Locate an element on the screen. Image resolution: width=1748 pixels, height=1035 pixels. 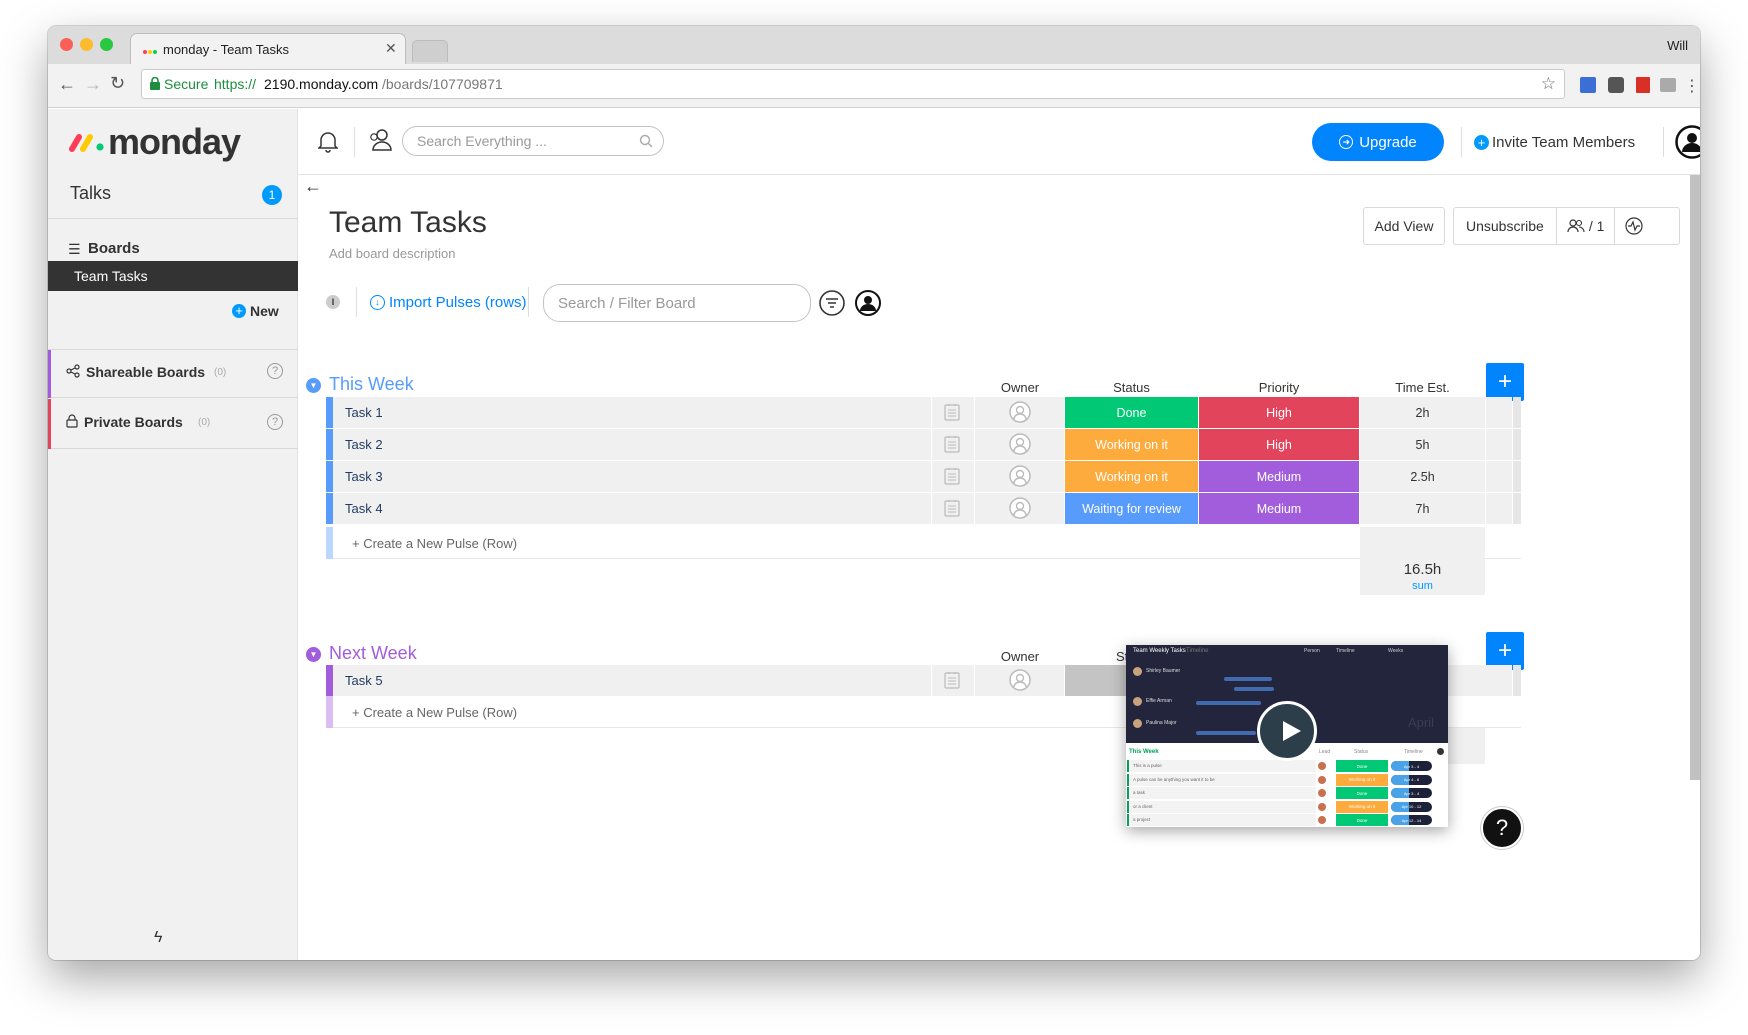
vertical-scrollbar is located at coordinates (1695, 477).